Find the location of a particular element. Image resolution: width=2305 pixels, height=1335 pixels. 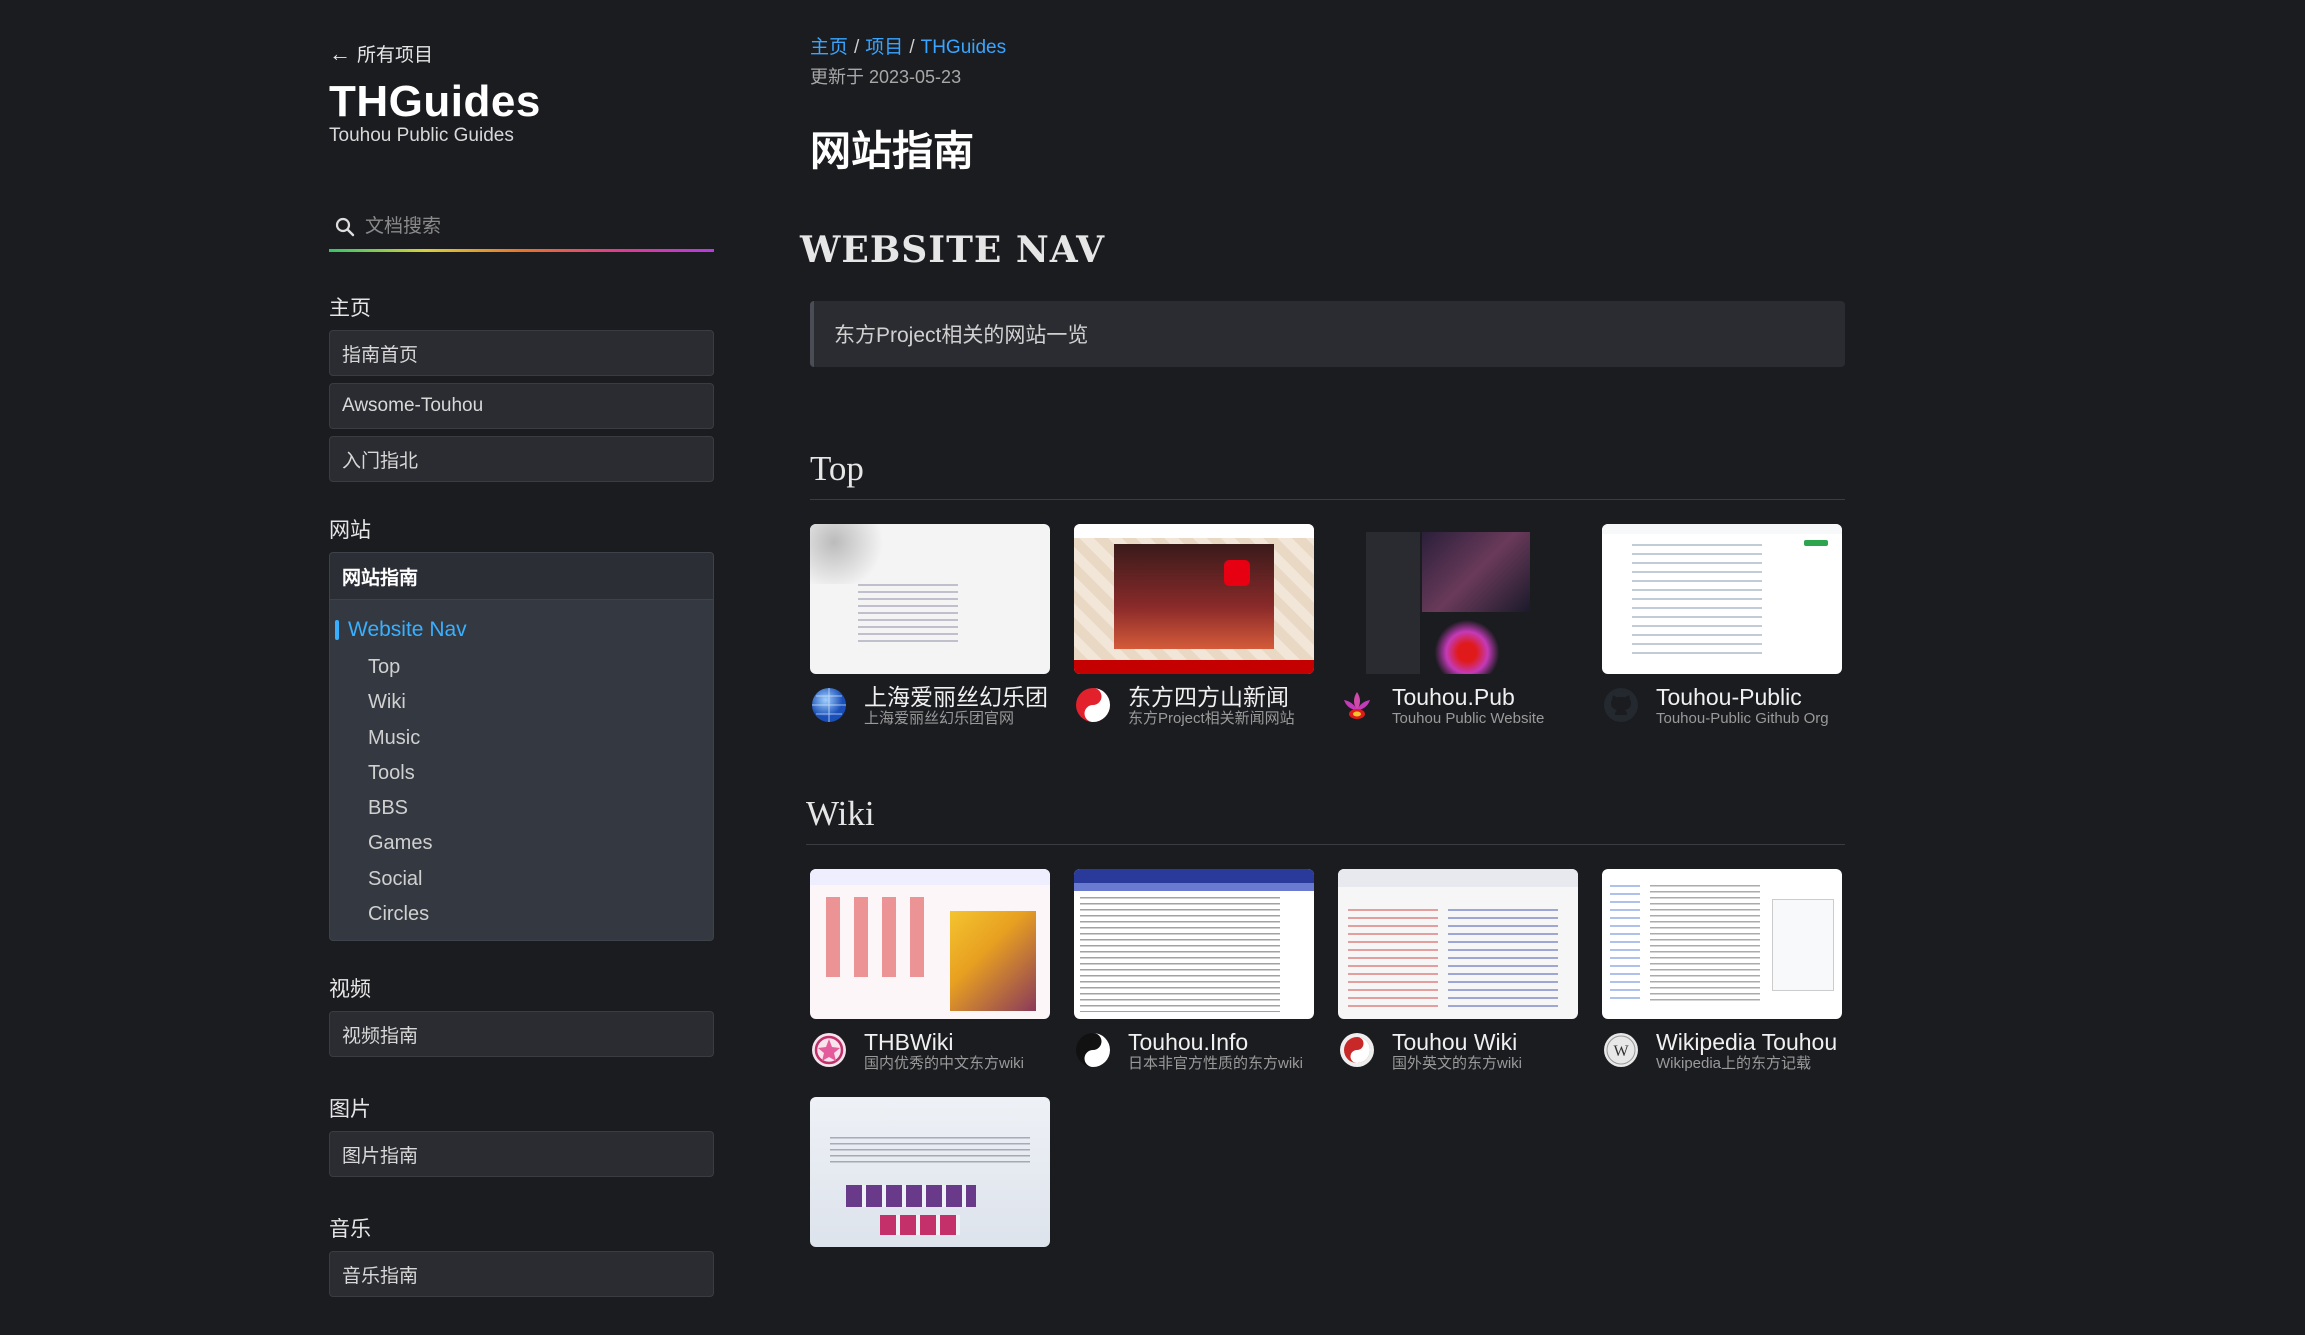

section-title-home: 主页 is located at coordinates (350, 308).